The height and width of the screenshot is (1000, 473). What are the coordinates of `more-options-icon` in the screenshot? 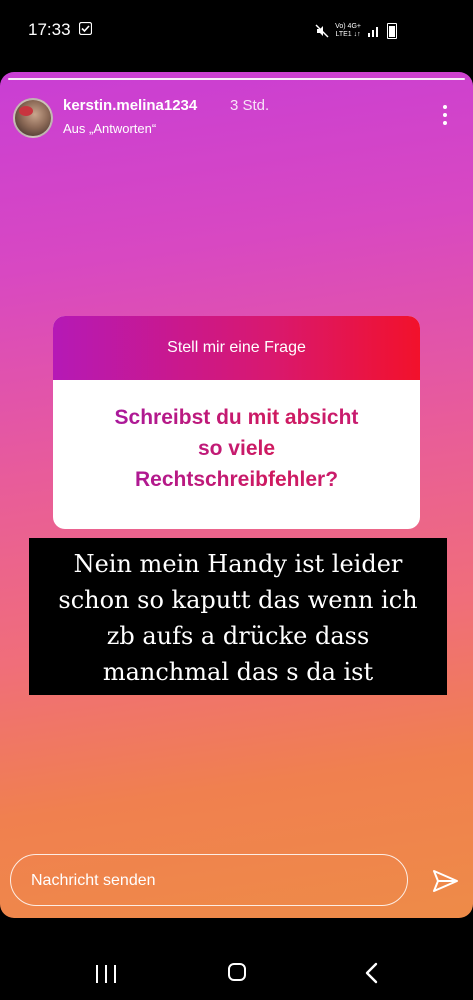 It's located at (445, 115).